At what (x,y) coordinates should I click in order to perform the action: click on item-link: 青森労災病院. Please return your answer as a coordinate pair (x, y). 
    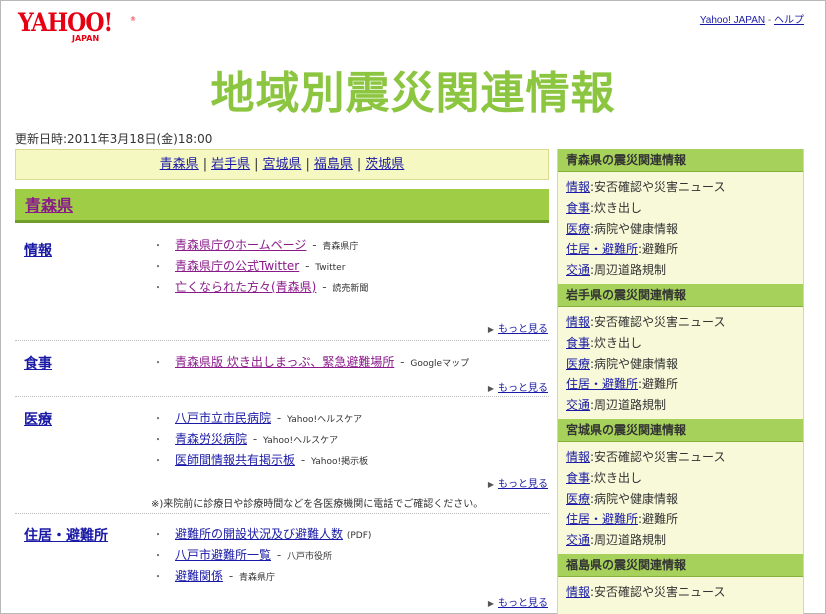
    Looking at the image, I should click on (211, 439).